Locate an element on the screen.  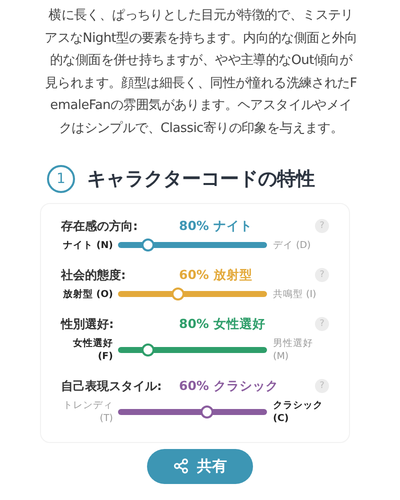
trait-reading: 60% 放射型 is located at coordinates (216, 275).